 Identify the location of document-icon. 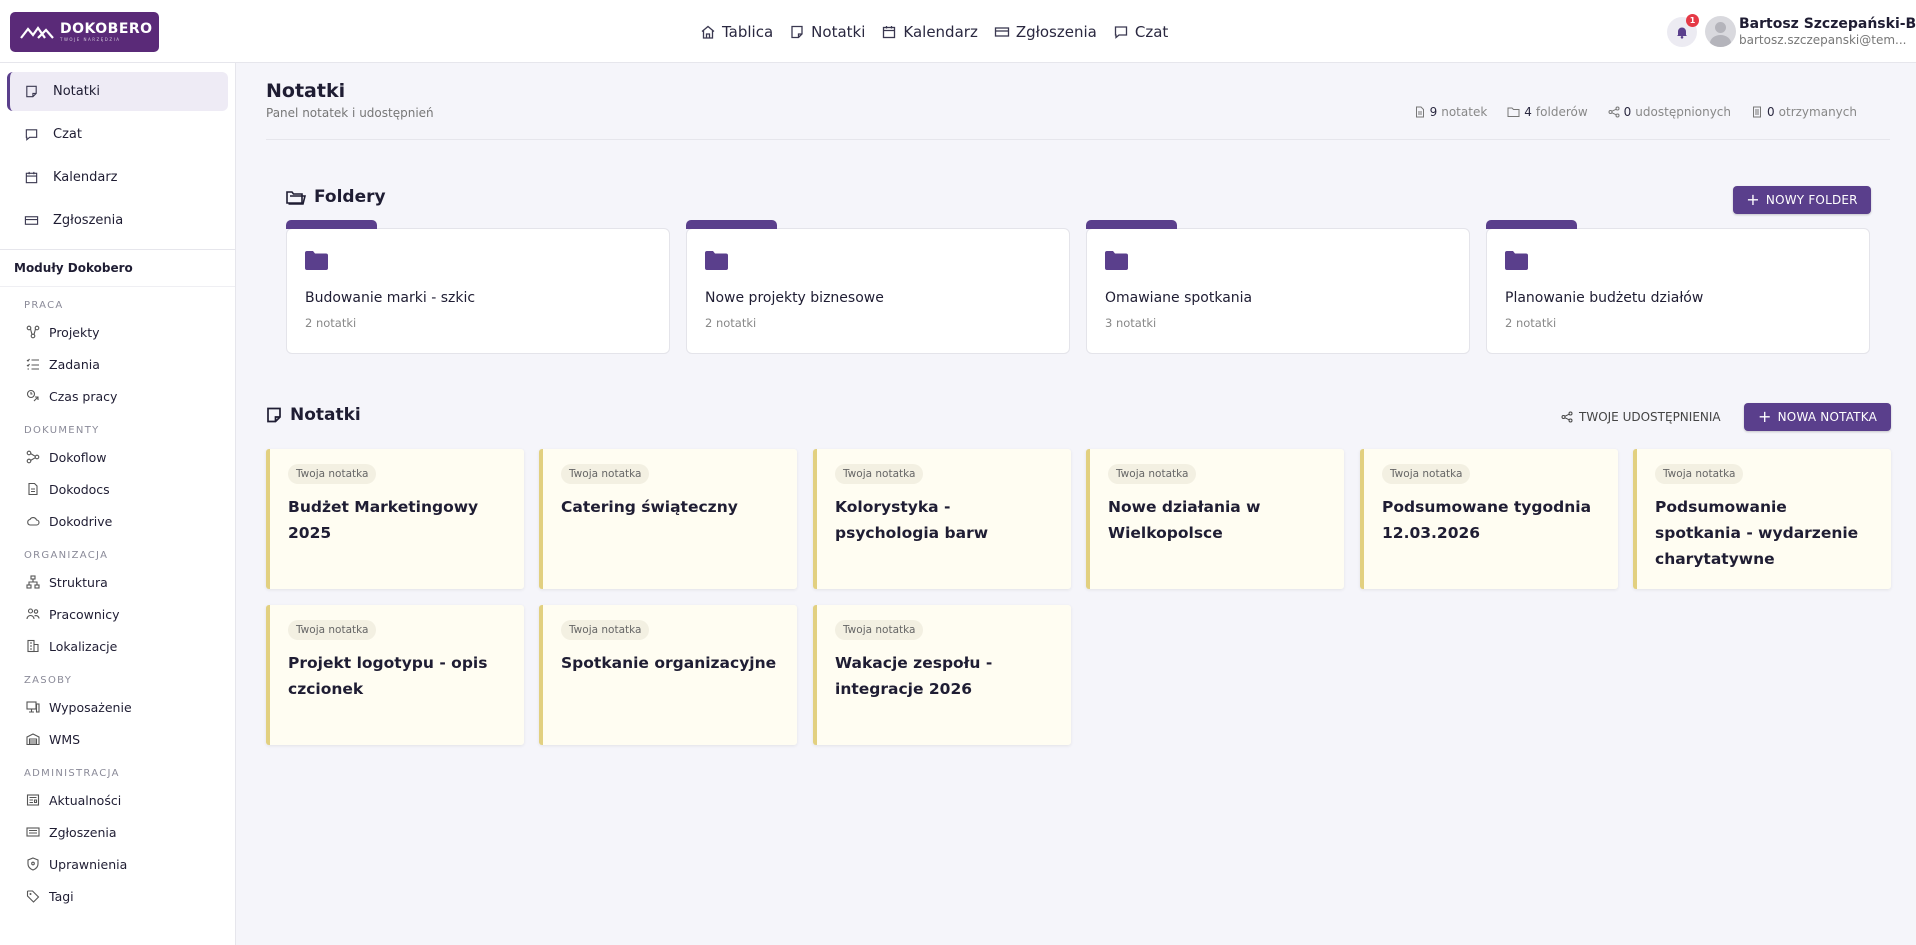
(1419, 112).